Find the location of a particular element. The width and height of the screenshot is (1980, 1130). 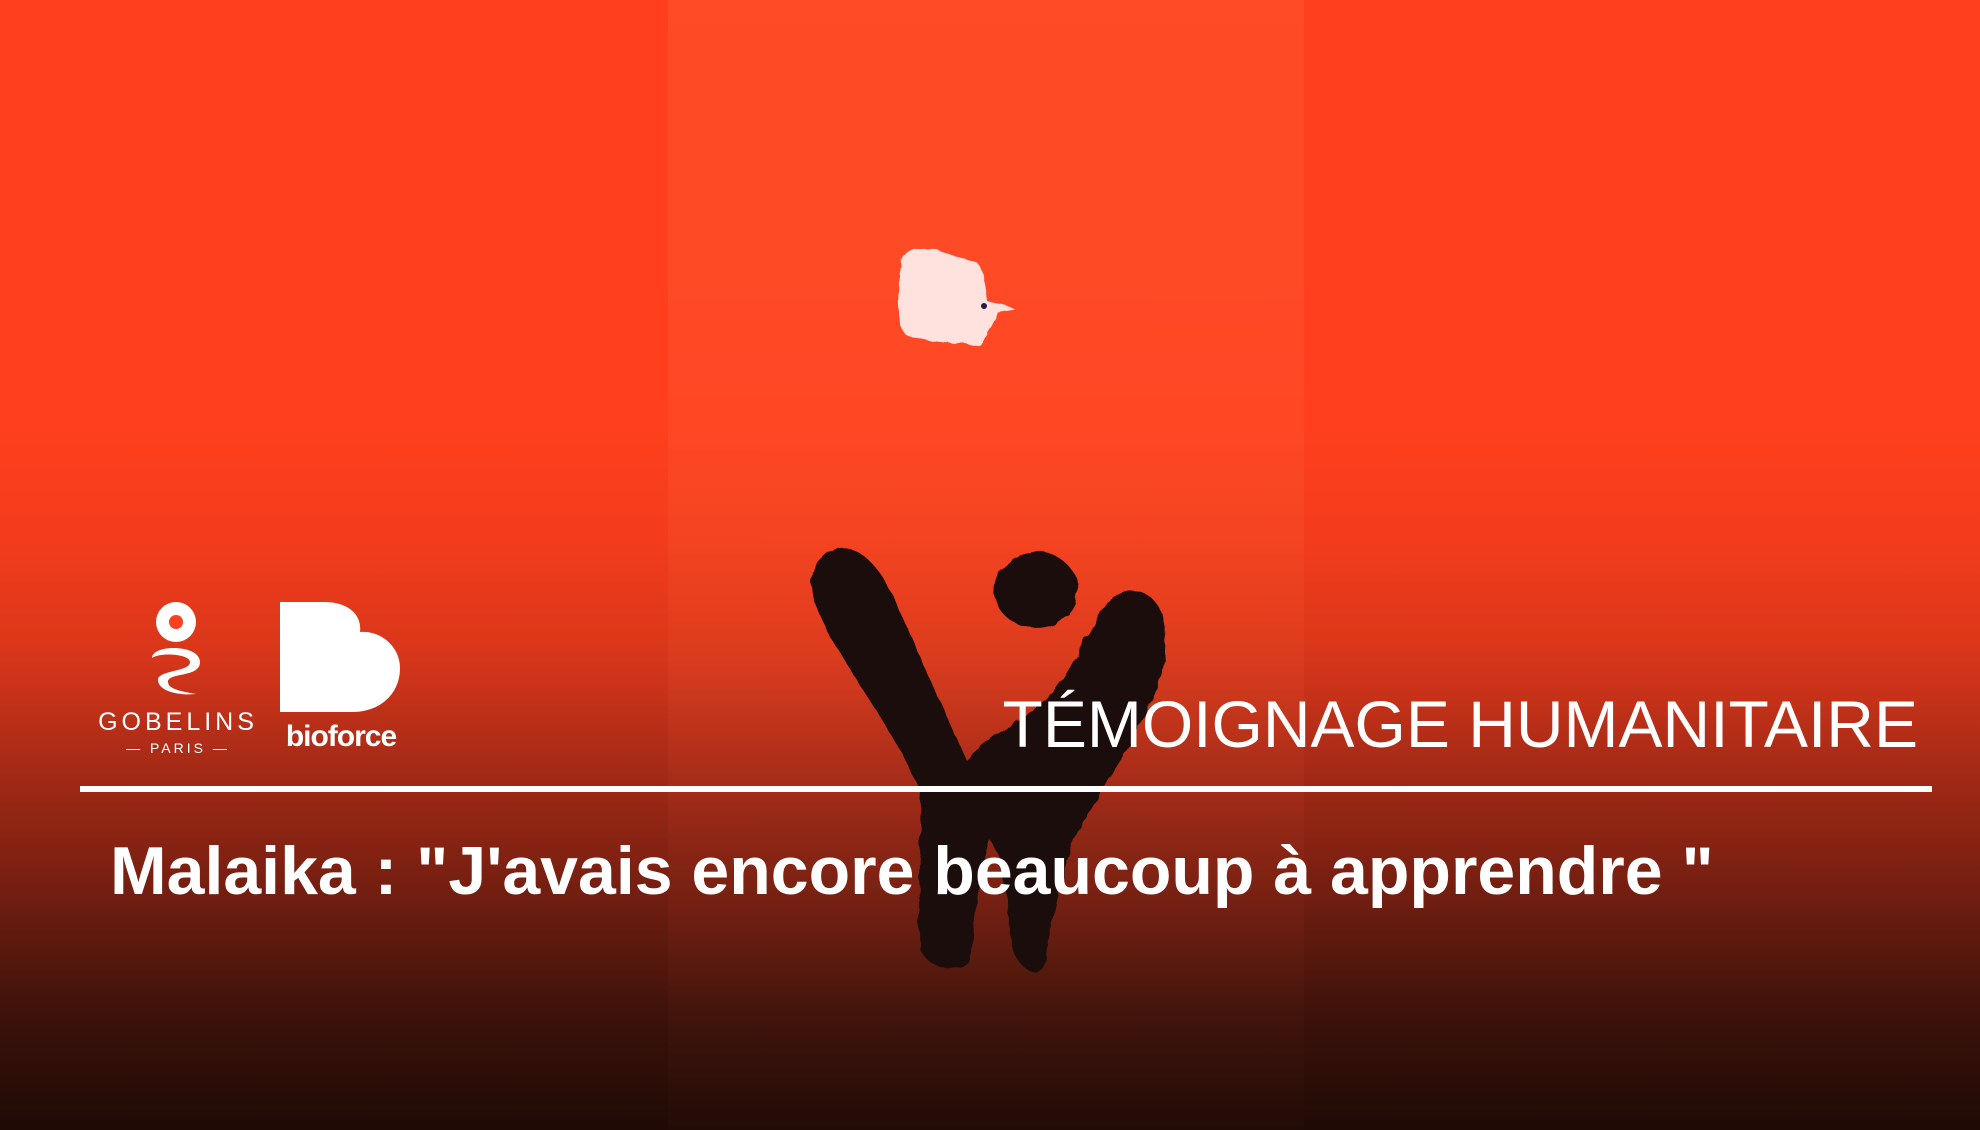

gobelins-city: — PARIS — is located at coordinates (178, 748).